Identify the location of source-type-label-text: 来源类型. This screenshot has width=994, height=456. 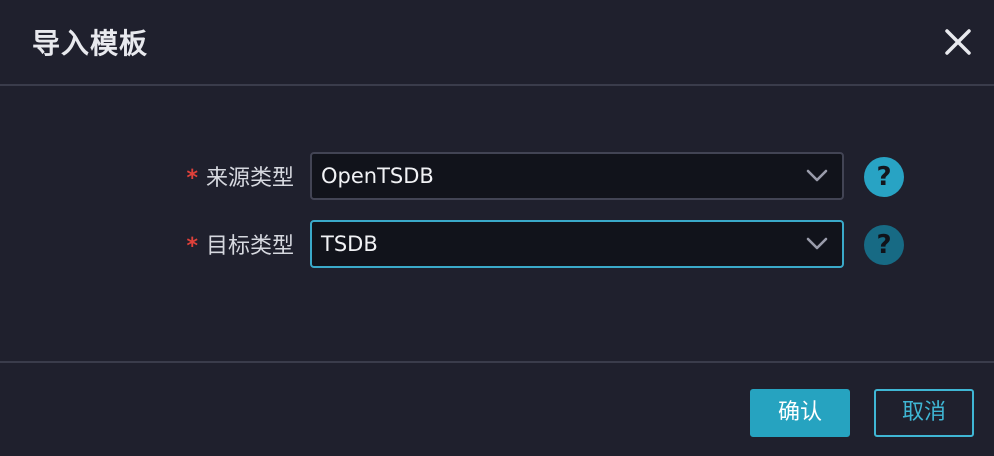
(249, 178).